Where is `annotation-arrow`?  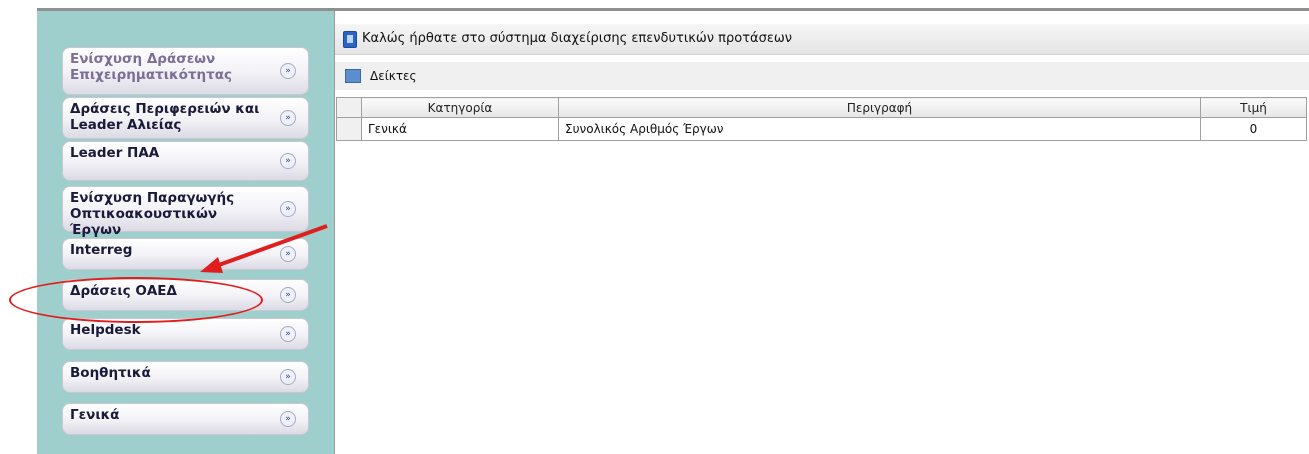
annotation-arrow is located at coordinates (264, 248).